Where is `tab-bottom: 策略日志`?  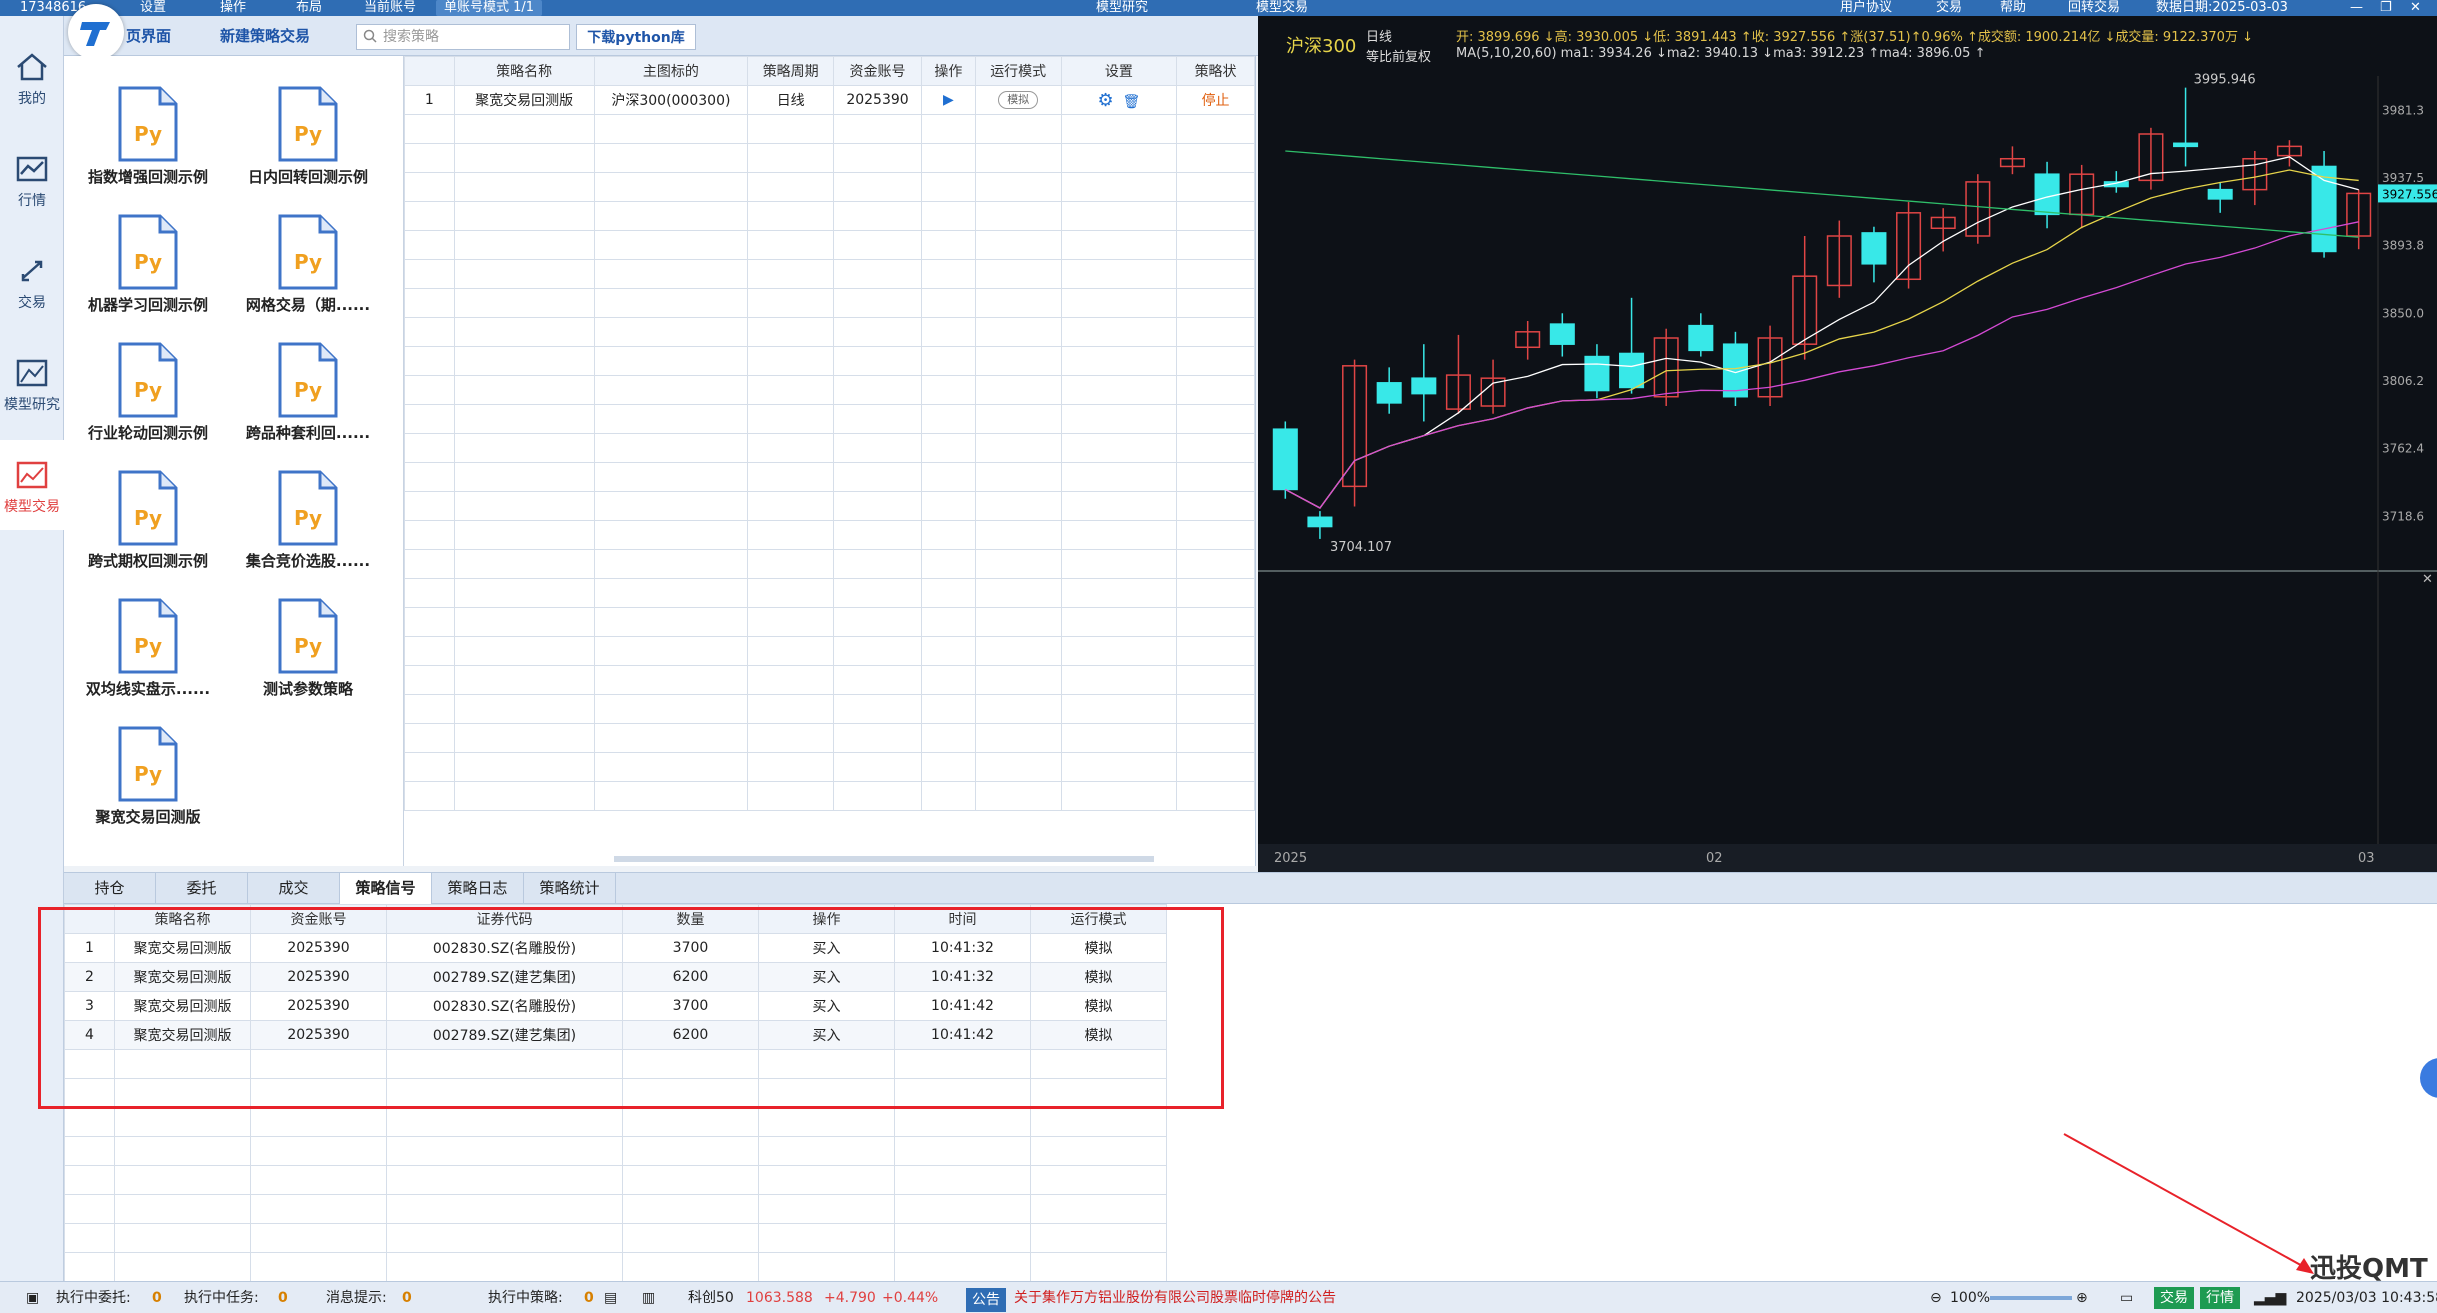
tab-bottom: 策略日志 is located at coordinates (478, 888).